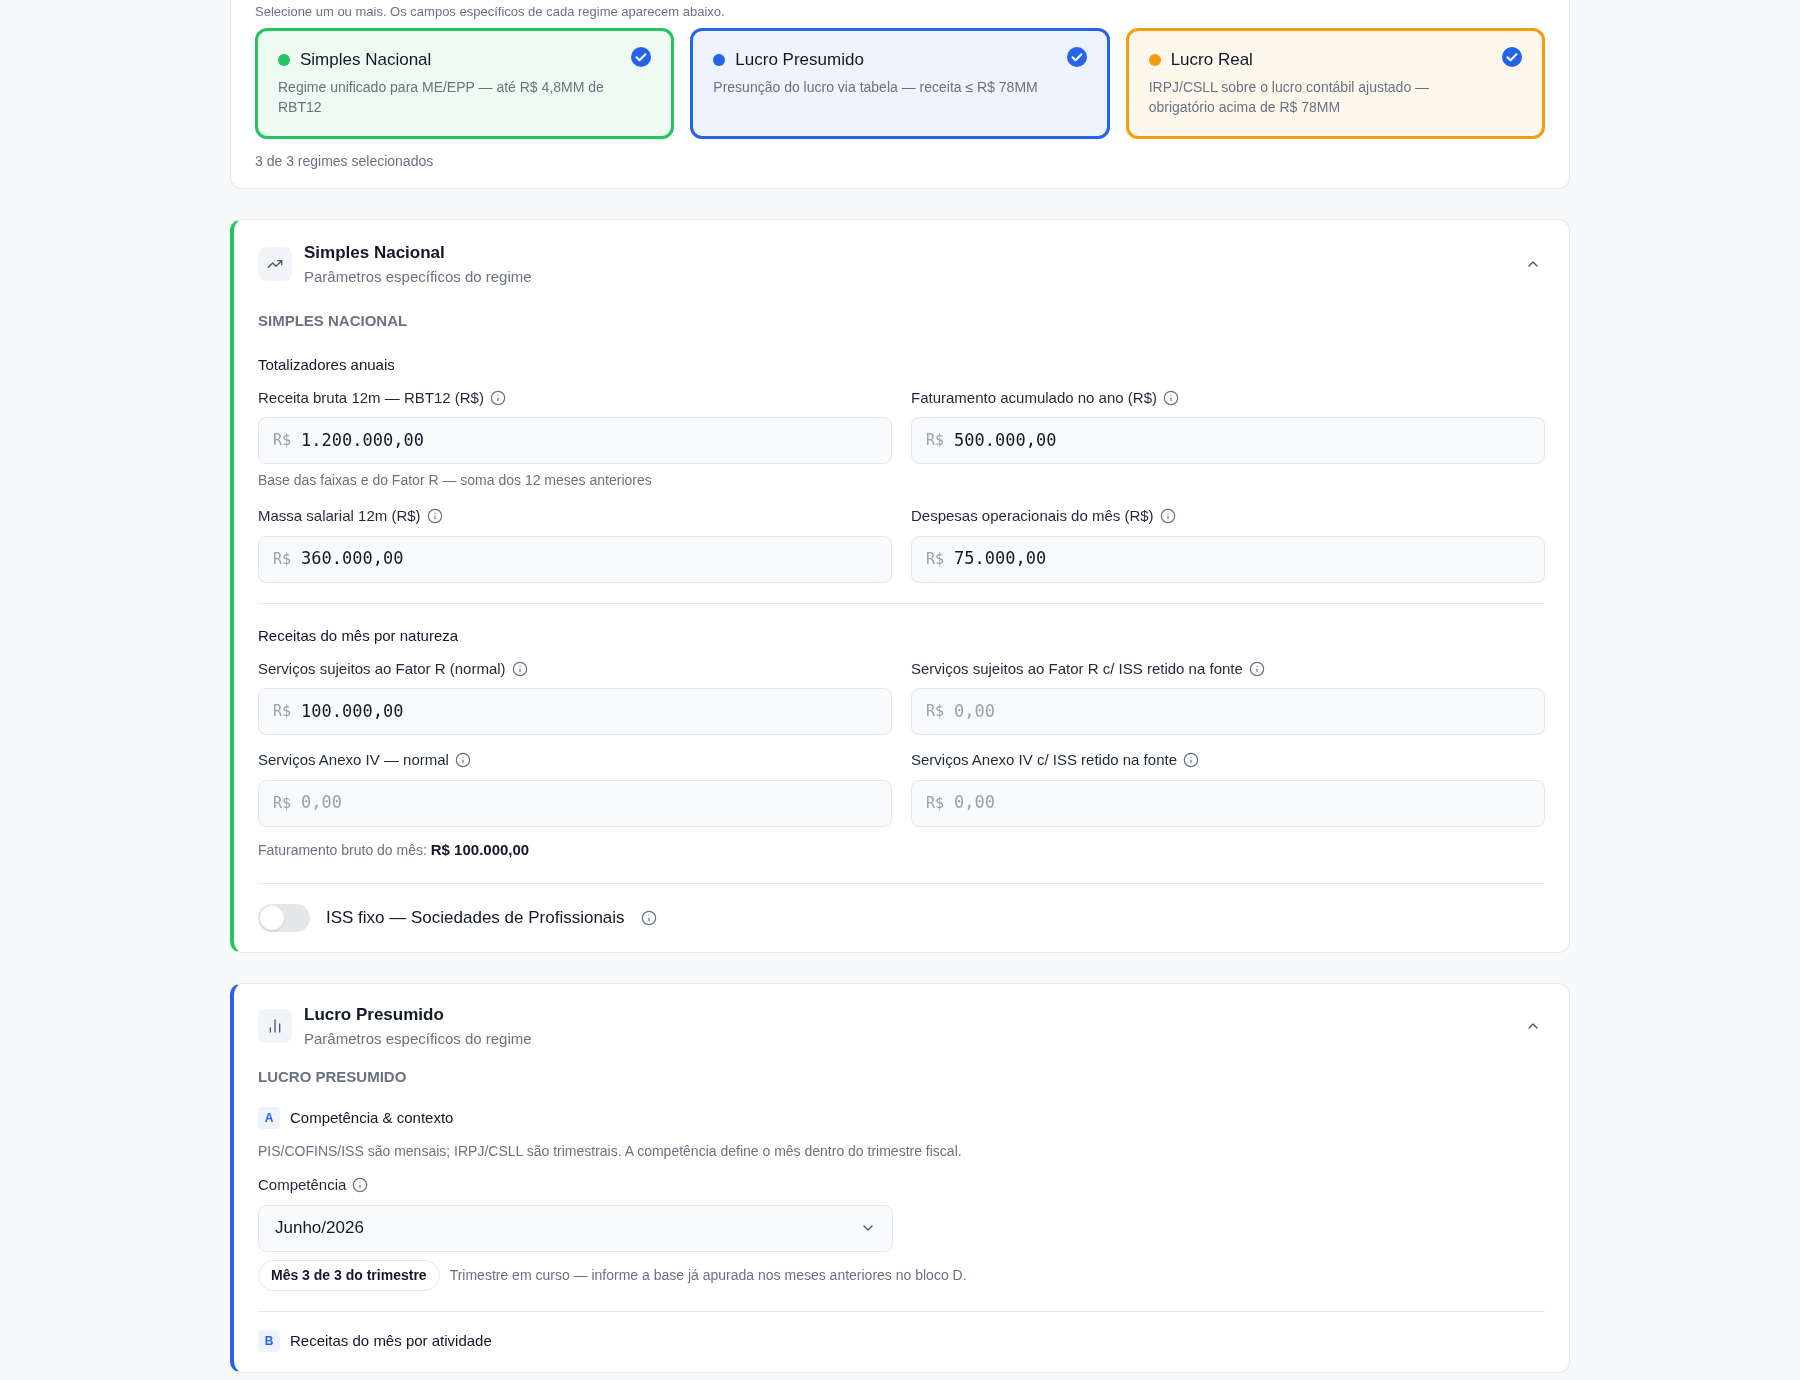  What do you see at coordinates (490, 11) in the screenshot?
I see `regime-hint: Selecione um ou mais. Os campos específicos de cada regime aparecem abaixo.` at bounding box center [490, 11].